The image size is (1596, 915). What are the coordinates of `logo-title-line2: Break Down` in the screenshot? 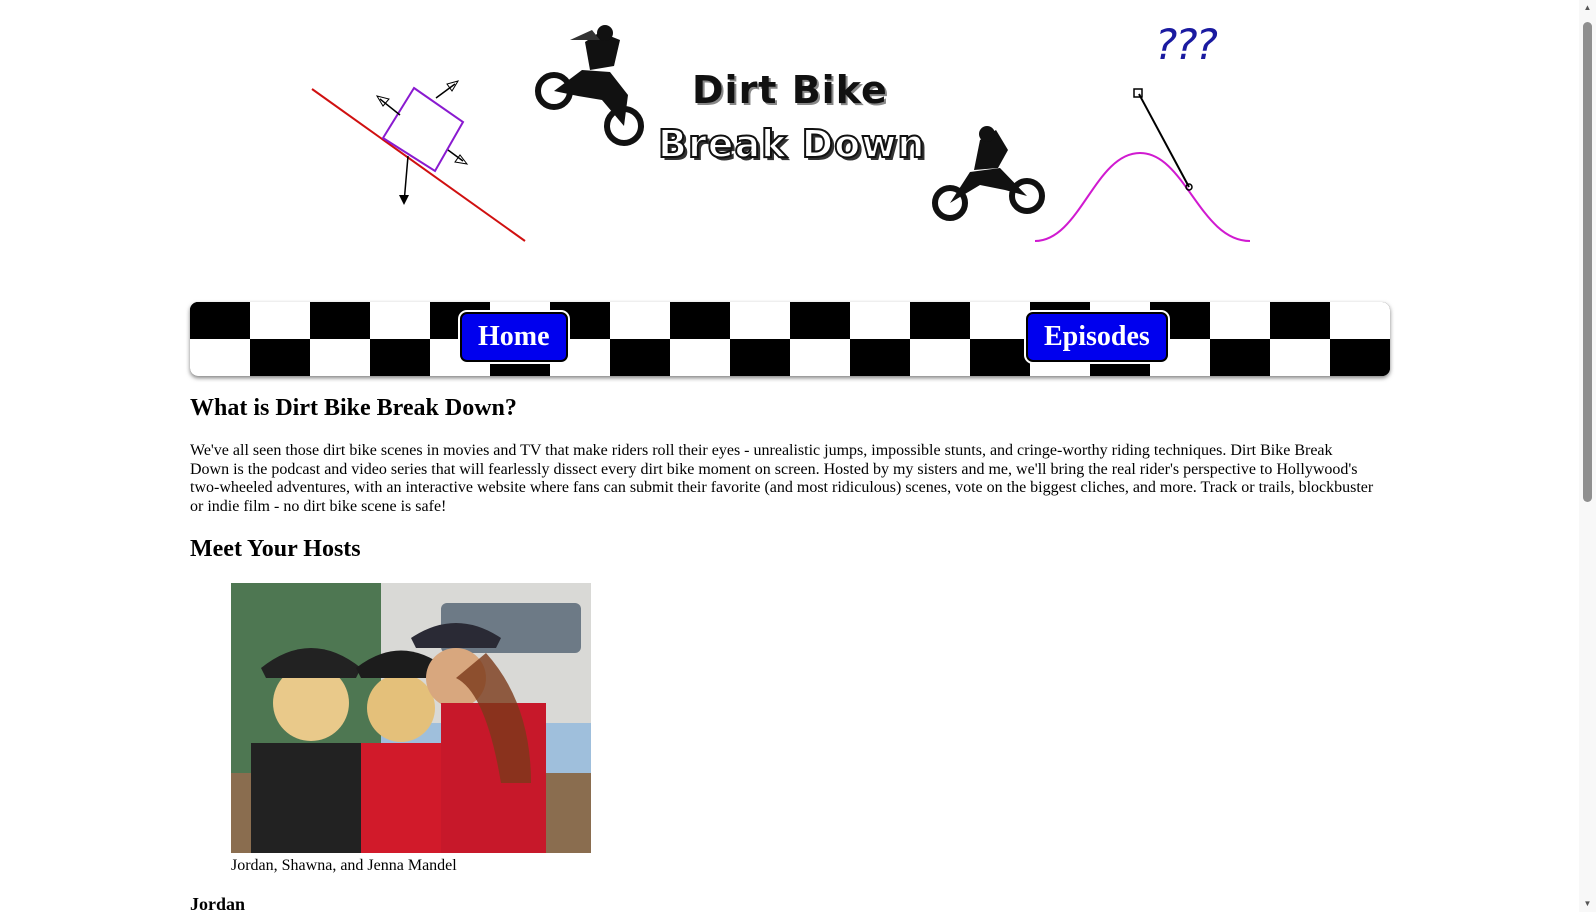 It's located at (791, 144).